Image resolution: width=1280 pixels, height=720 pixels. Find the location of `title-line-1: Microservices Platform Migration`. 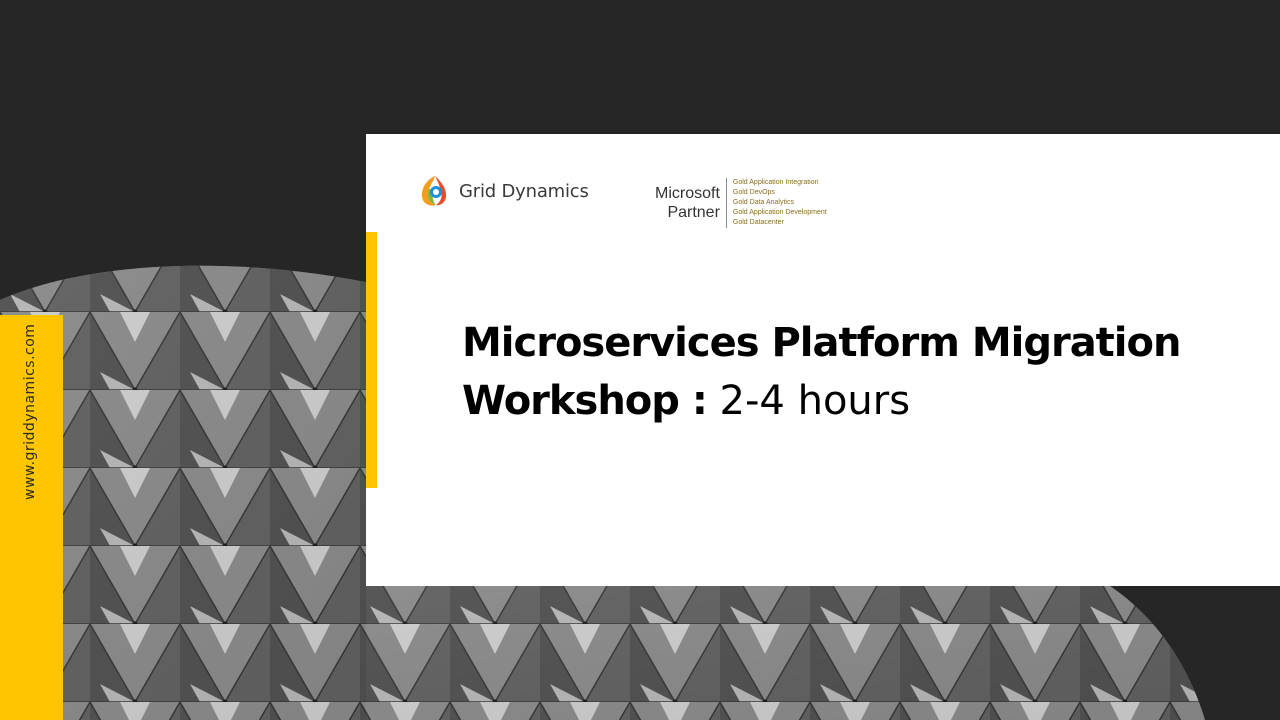

title-line-1: Microservices Platform Migration is located at coordinates (821, 343).